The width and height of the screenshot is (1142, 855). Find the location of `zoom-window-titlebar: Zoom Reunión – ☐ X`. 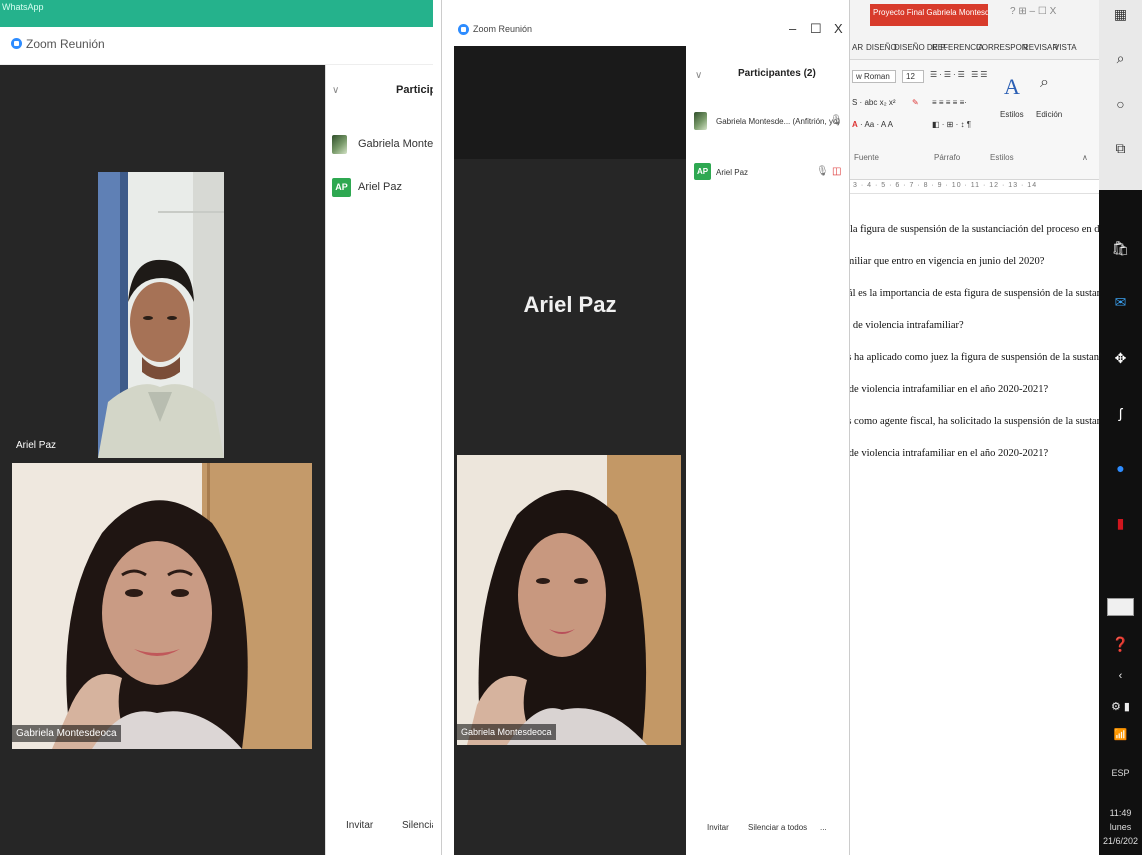

zoom-window-titlebar: Zoom Reunión – ☐ X is located at coordinates (646, 23).